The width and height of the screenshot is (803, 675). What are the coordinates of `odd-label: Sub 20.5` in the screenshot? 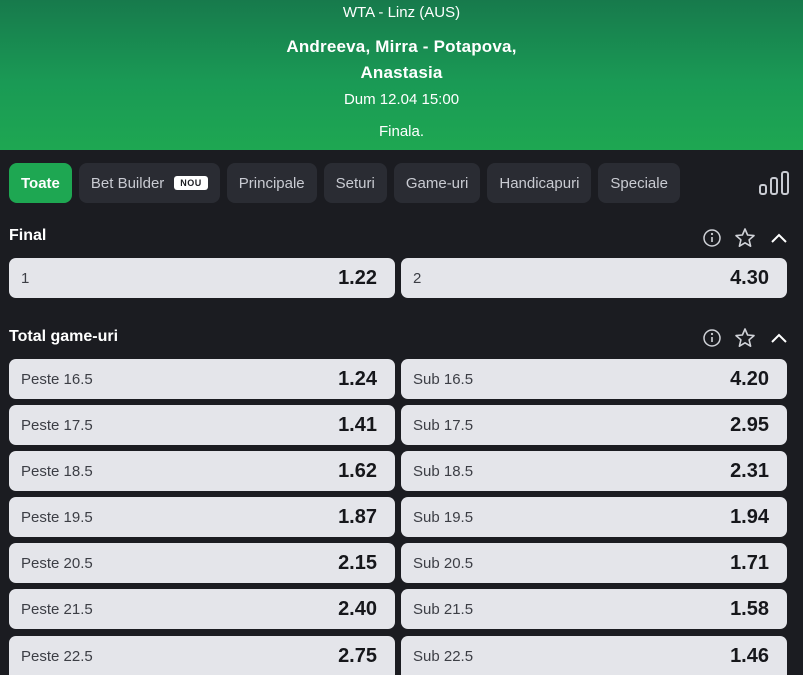 It's located at (443, 563).